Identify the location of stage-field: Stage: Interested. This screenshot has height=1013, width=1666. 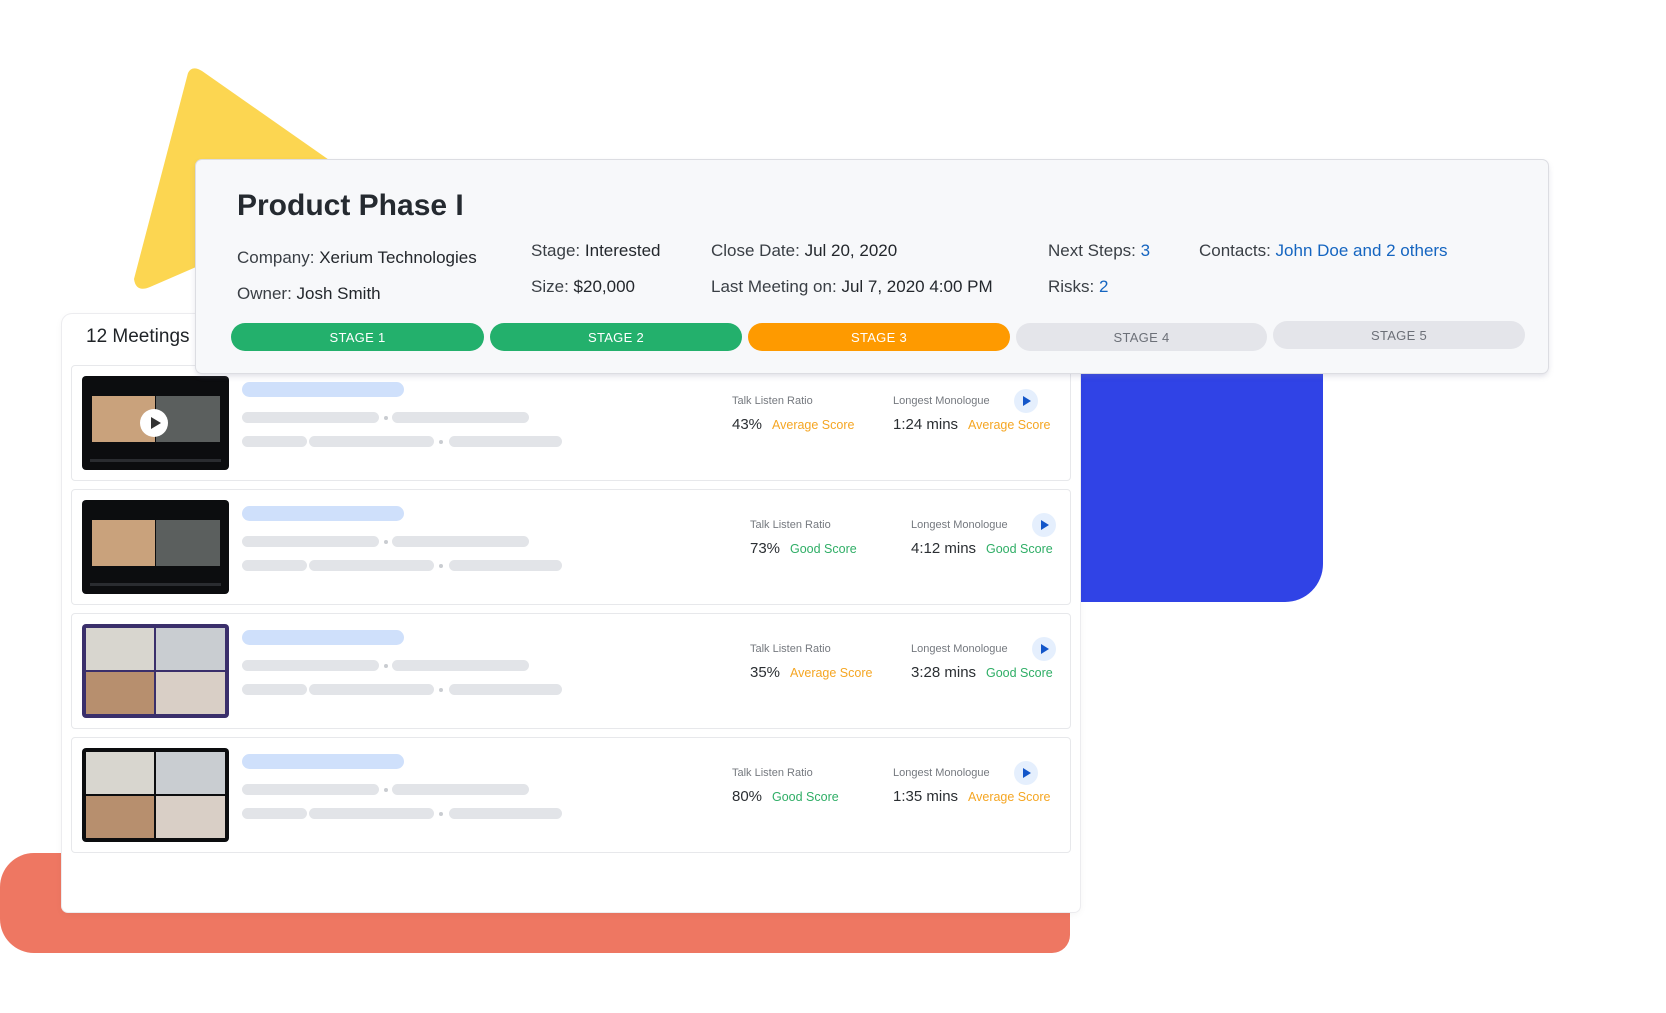
(596, 251).